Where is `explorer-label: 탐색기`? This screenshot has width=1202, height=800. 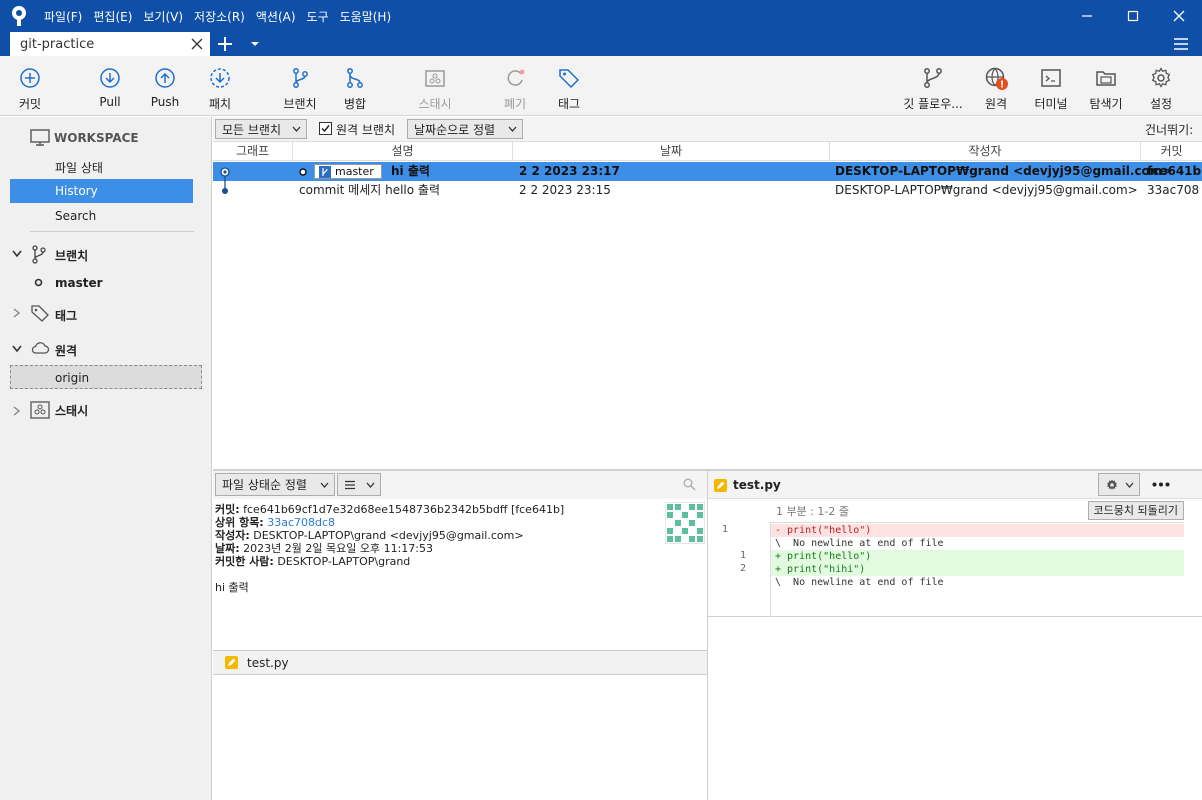 explorer-label: 탐색기 is located at coordinates (1106, 104).